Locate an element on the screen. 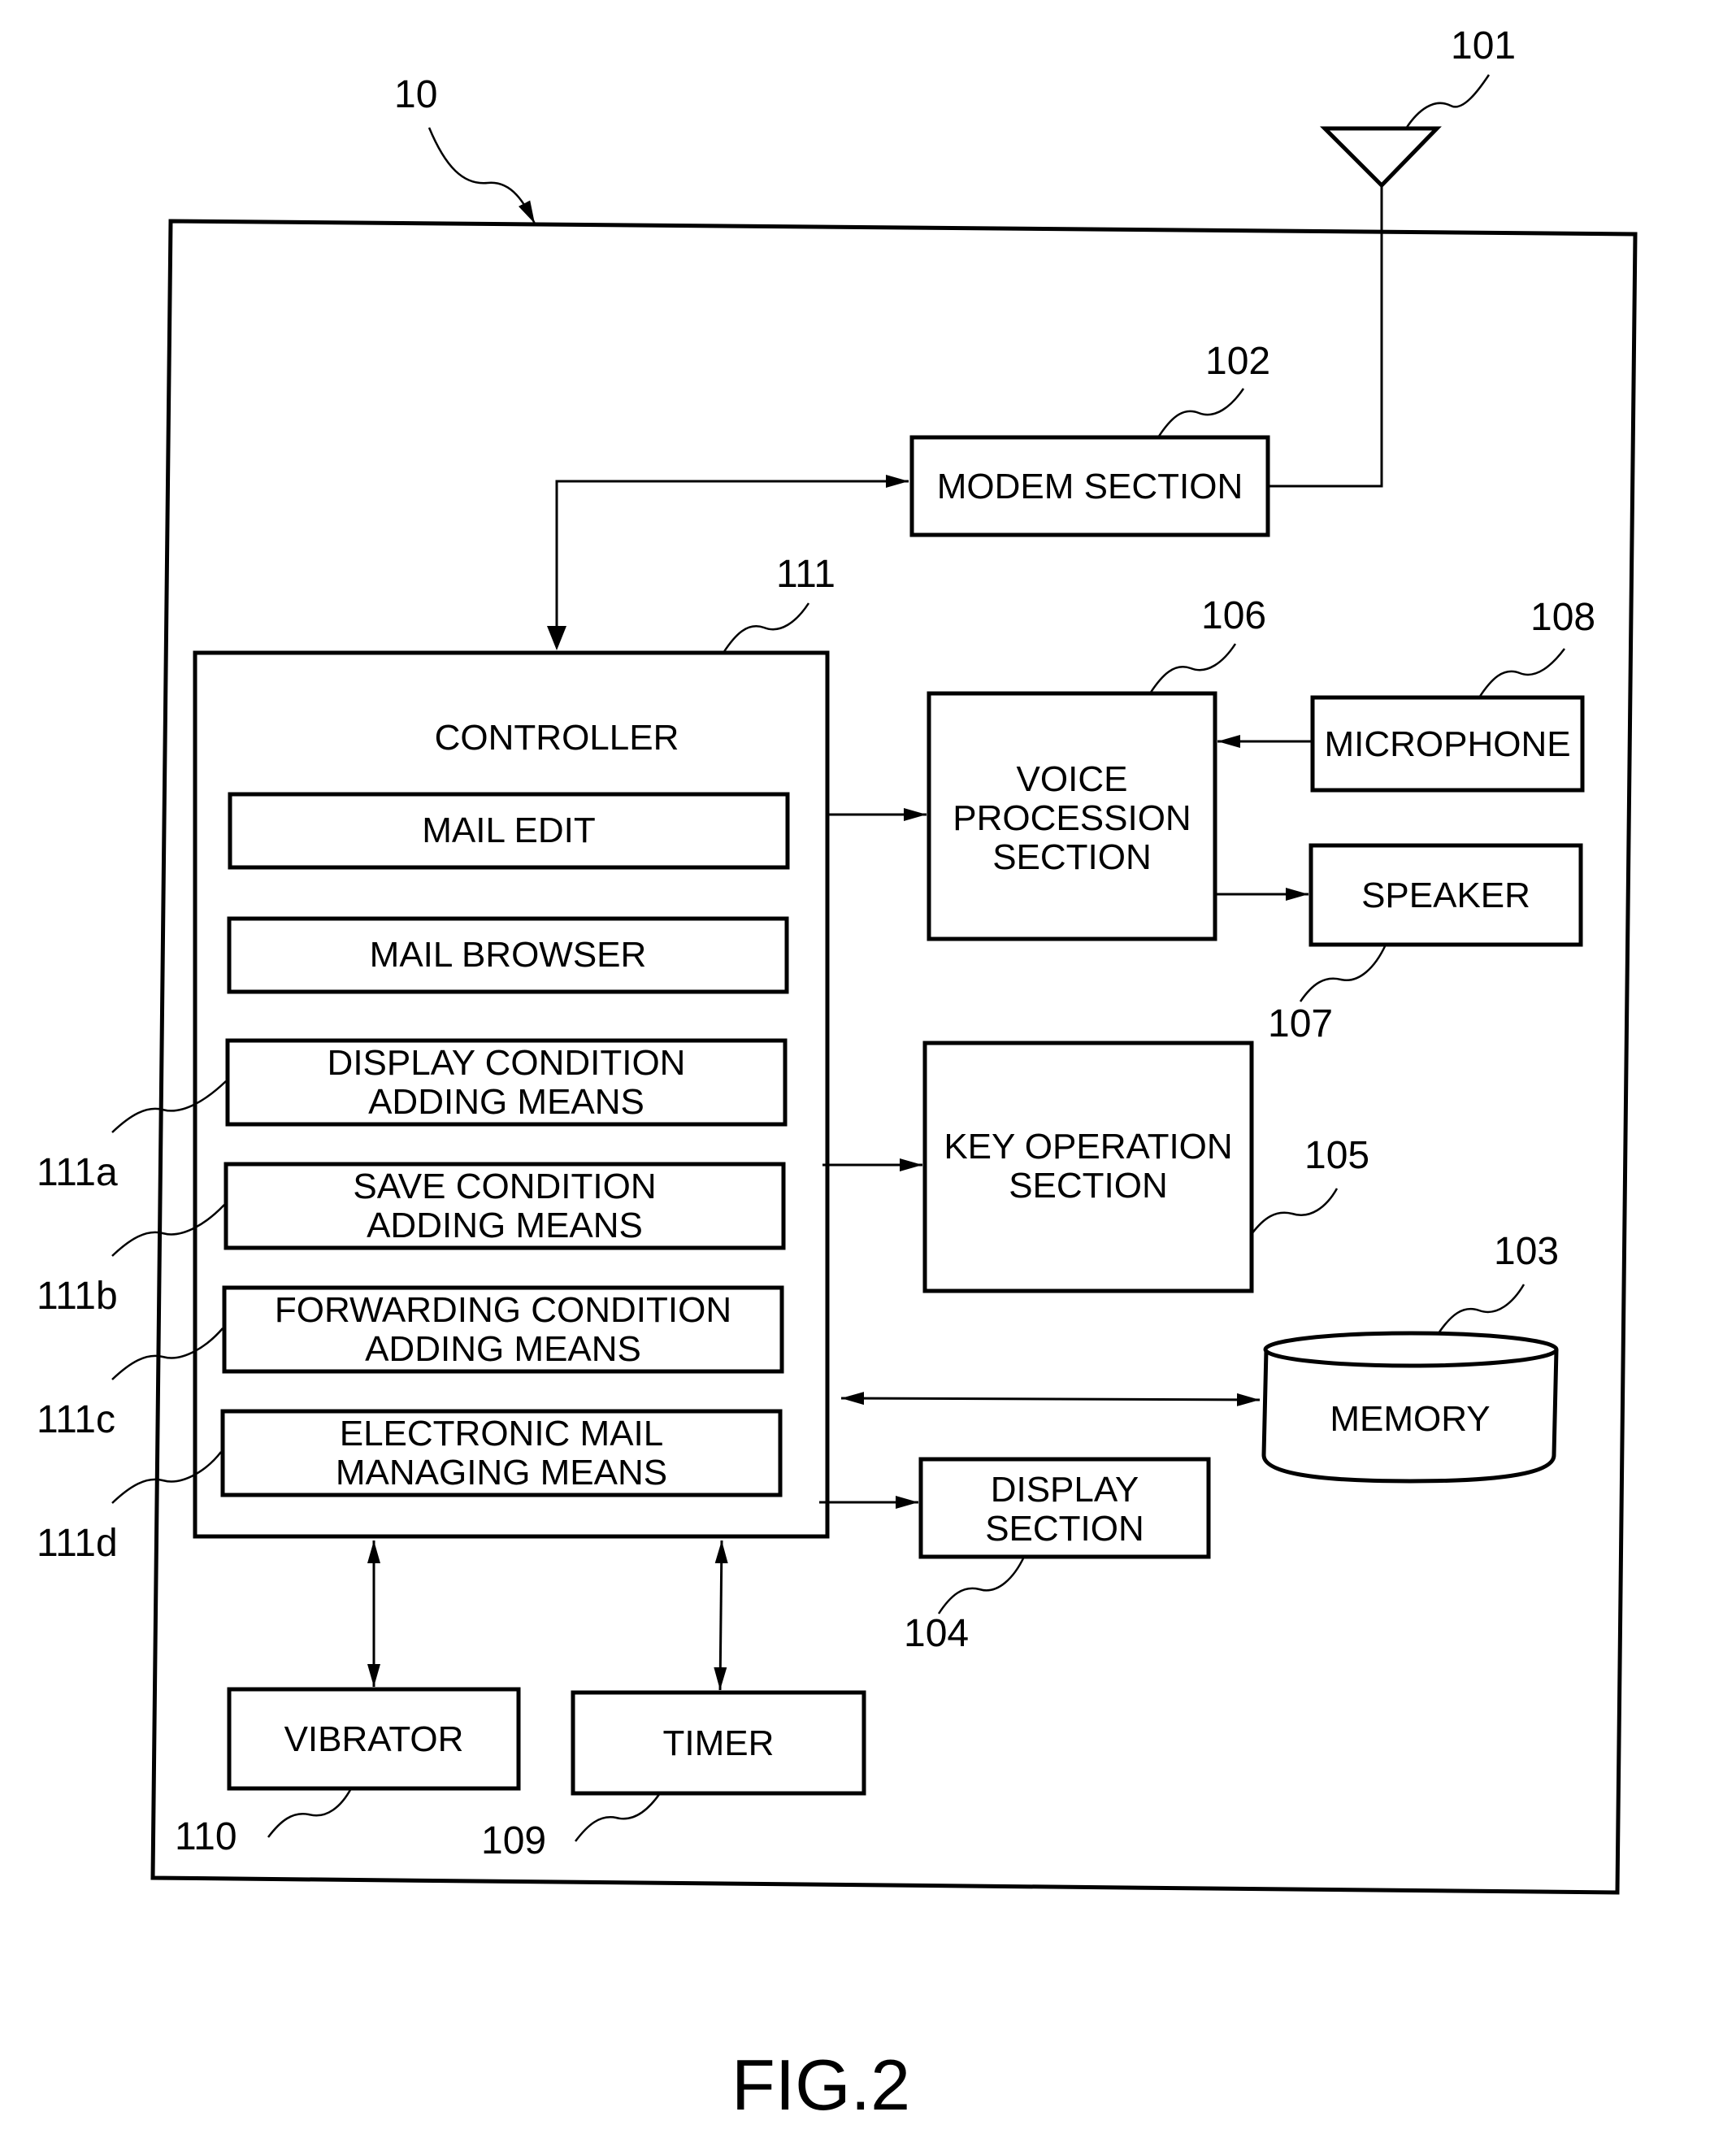 This screenshot has height=2151, width=1736. controller-modem-arrowhead is located at coordinates (556, 638).